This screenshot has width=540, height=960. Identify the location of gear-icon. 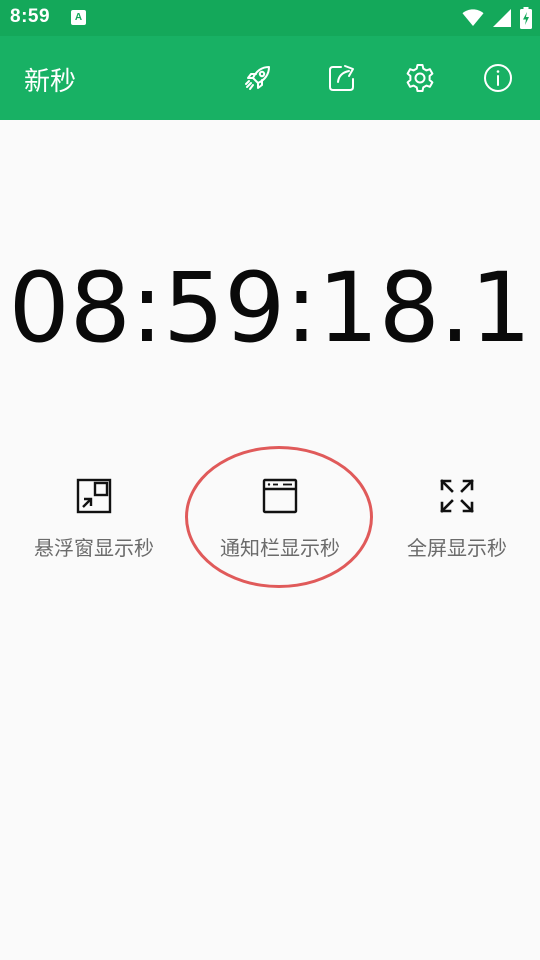
(420, 78).